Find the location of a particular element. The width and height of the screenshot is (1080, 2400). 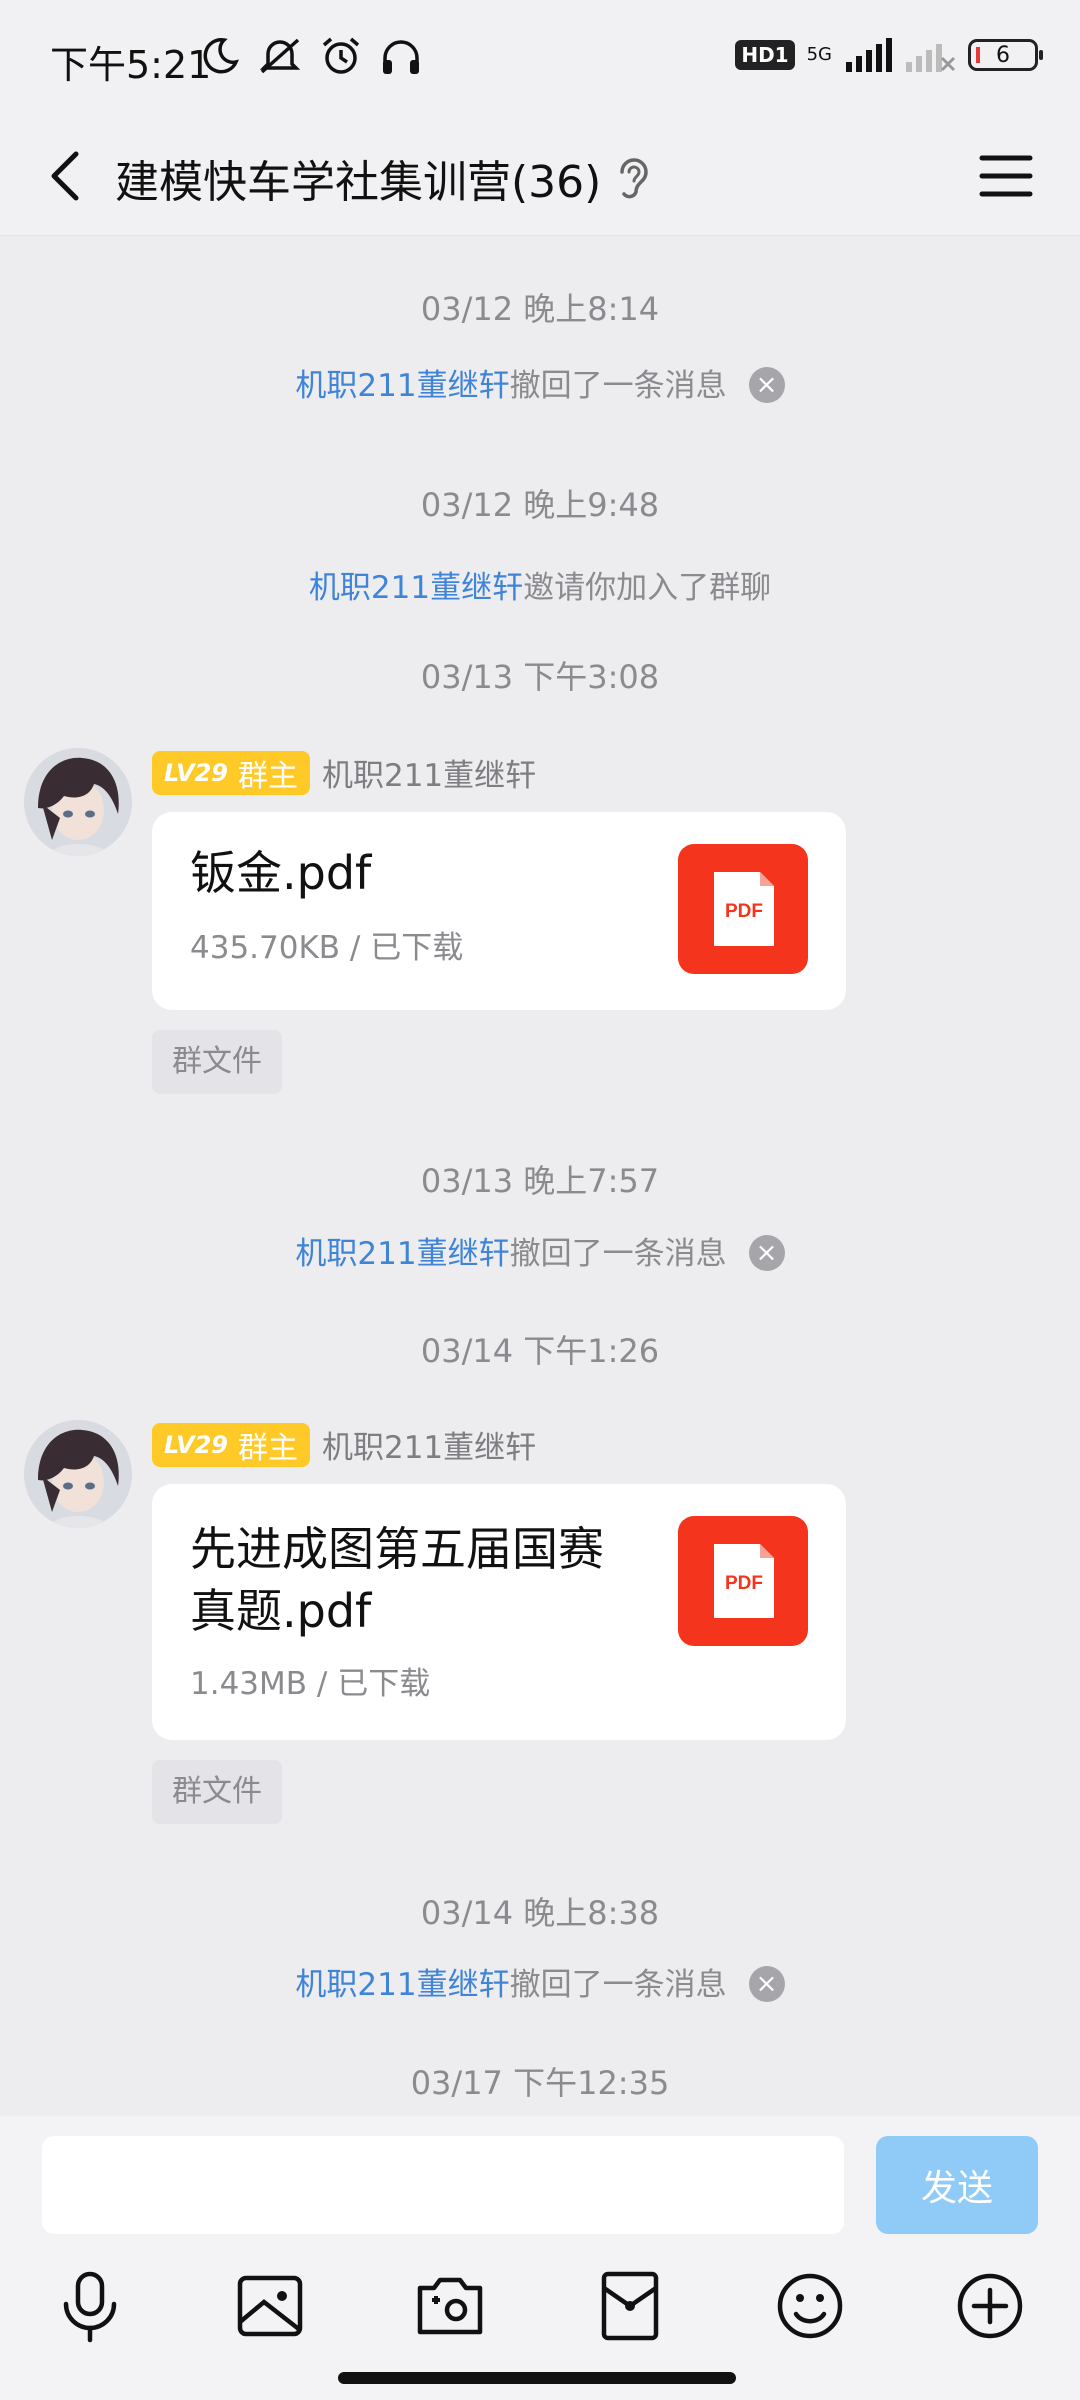

system-message: 机职211董继轩邀请你加入了群聊 is located at coordinates (540, 584).